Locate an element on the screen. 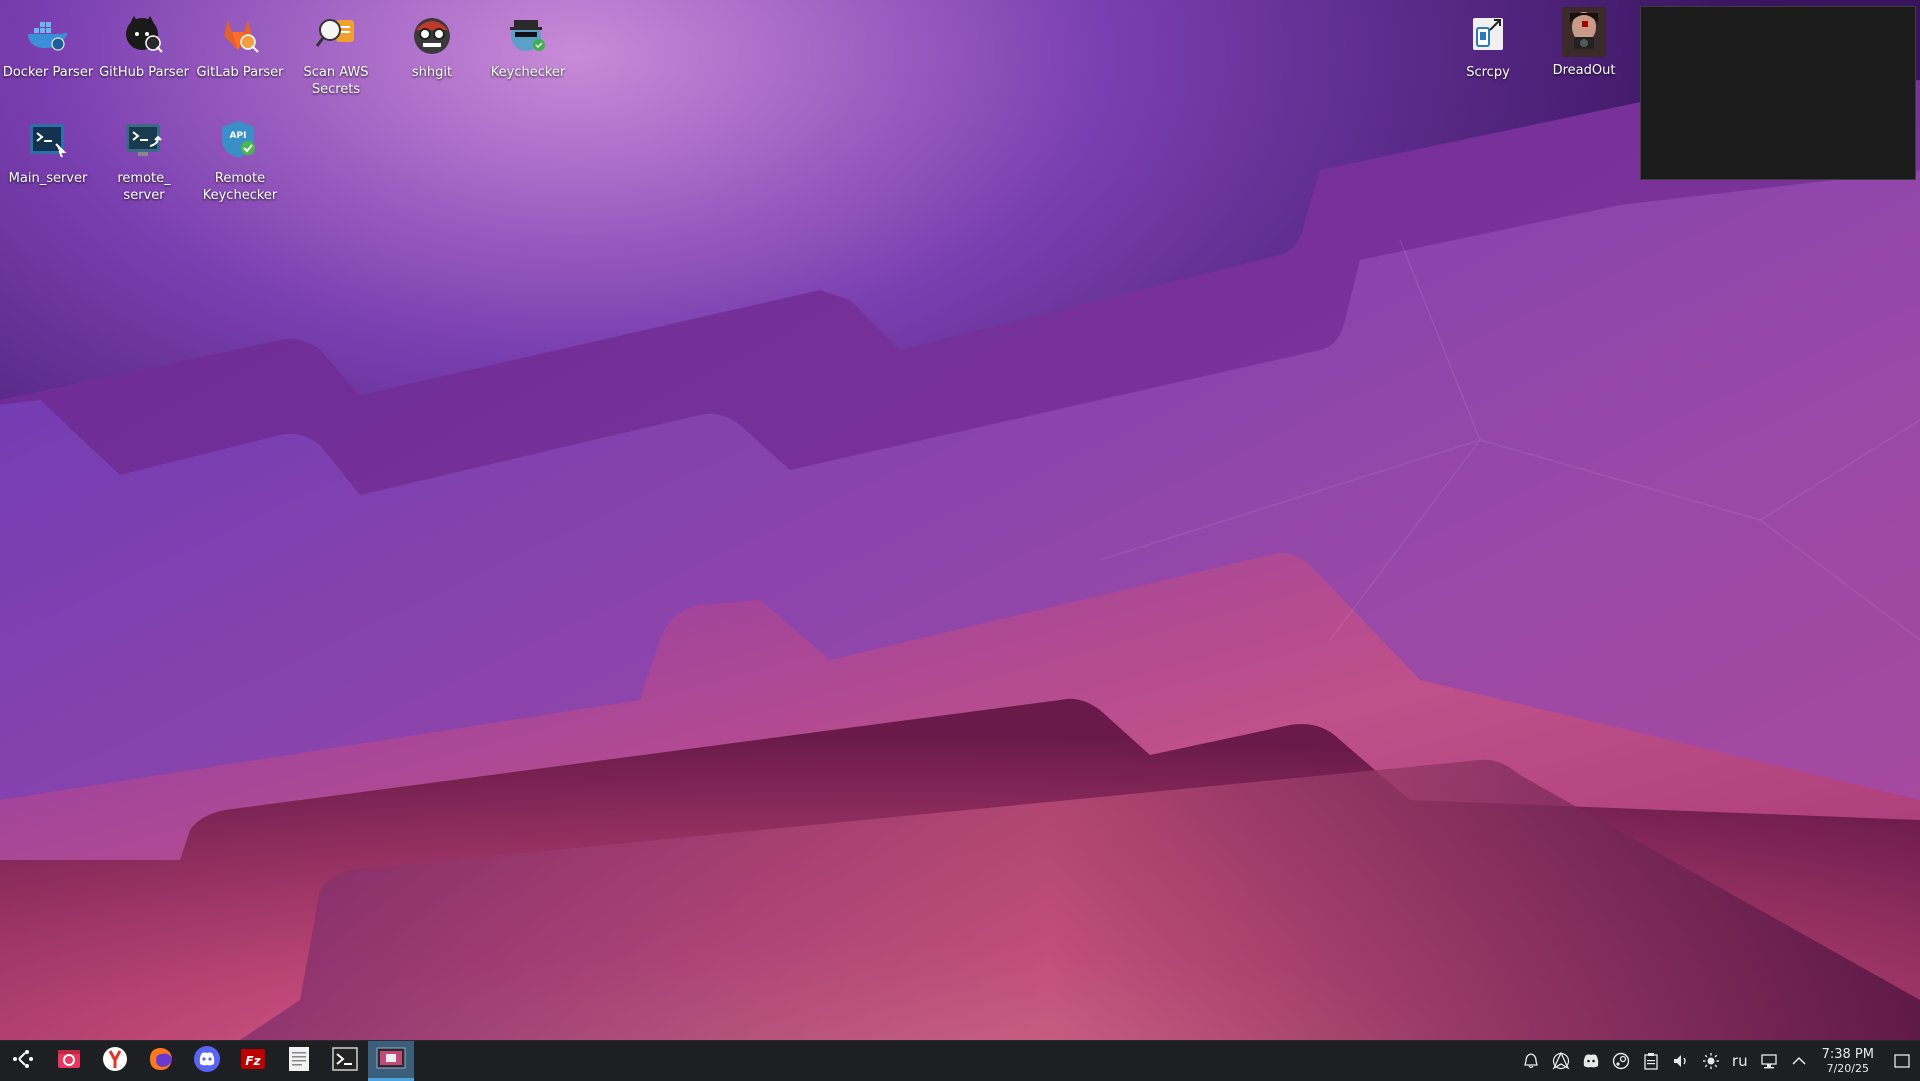  desktop-icon-remote-keychecker: API Remote Keychecker is located at coordinates (240, 160).